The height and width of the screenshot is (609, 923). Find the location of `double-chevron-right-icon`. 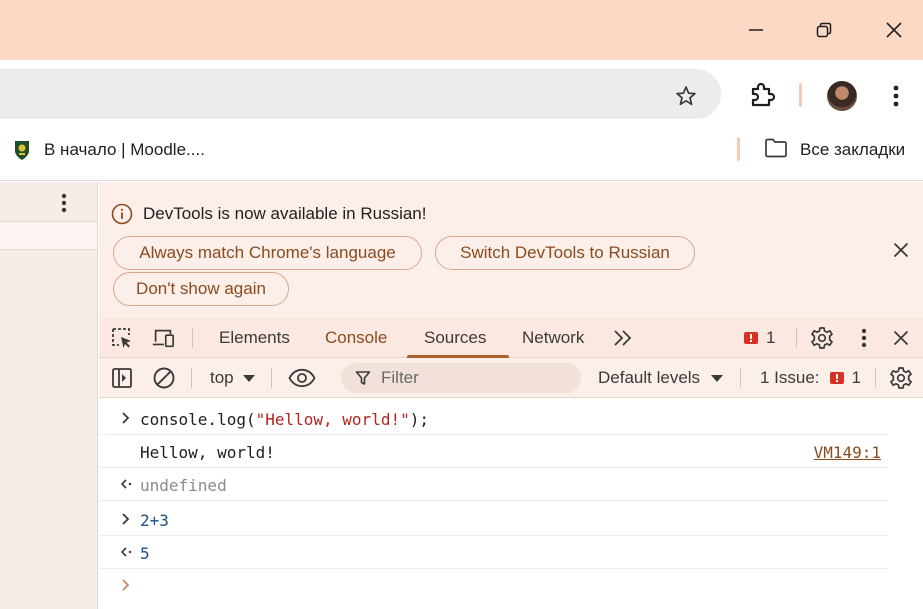

double-chevron-right-icon is located at coordinates (623, 338).